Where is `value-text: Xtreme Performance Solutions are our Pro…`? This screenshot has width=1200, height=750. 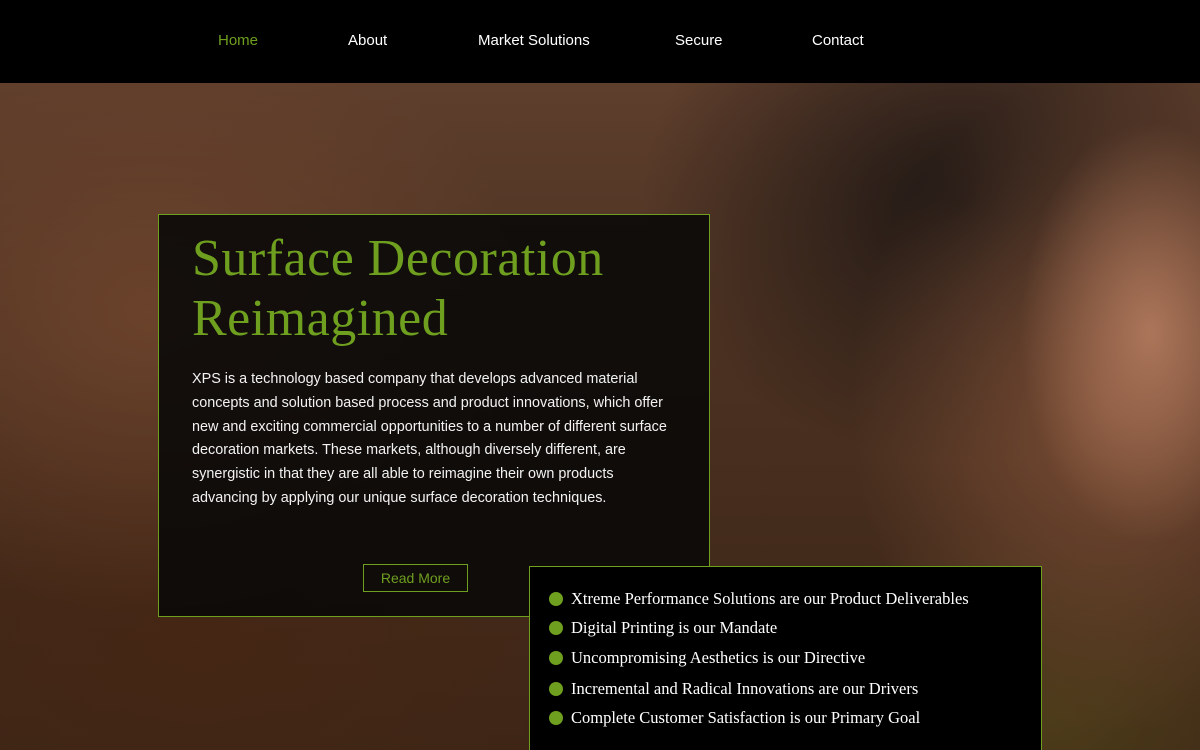 value-text: Xtreme Performance Solutions are our Pro… is located at coordinates (770, 598).